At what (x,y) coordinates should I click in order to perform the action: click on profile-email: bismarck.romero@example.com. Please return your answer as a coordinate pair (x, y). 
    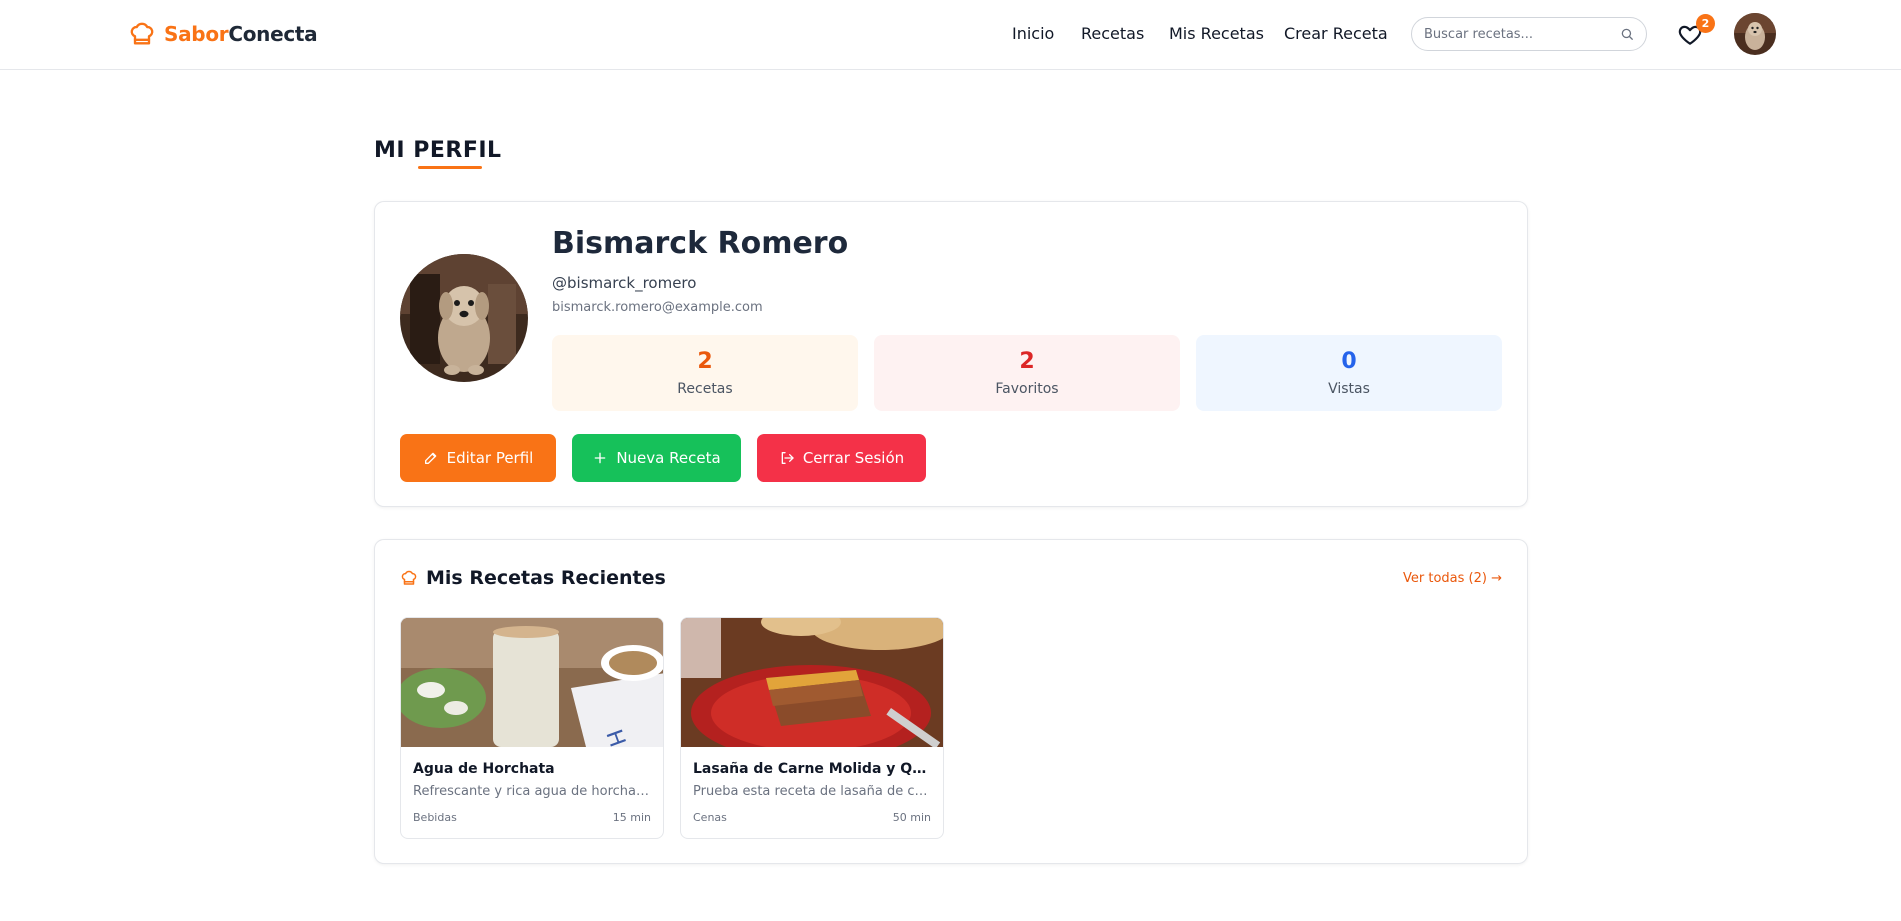
    Looking at the image, I should click on (657, 307).